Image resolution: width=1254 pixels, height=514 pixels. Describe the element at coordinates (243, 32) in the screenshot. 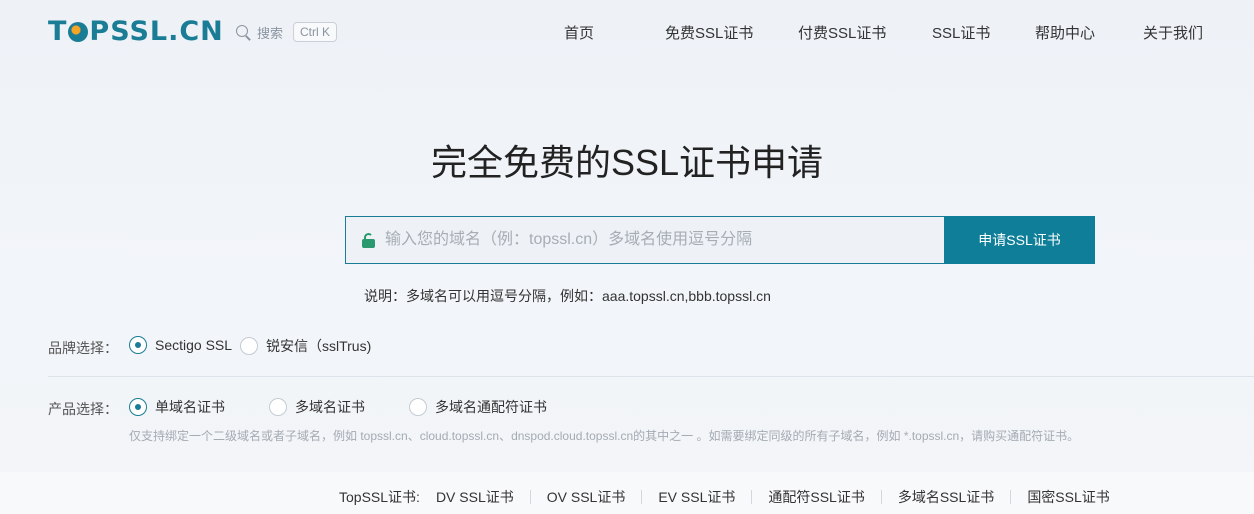

I see `search-icon` at that location.